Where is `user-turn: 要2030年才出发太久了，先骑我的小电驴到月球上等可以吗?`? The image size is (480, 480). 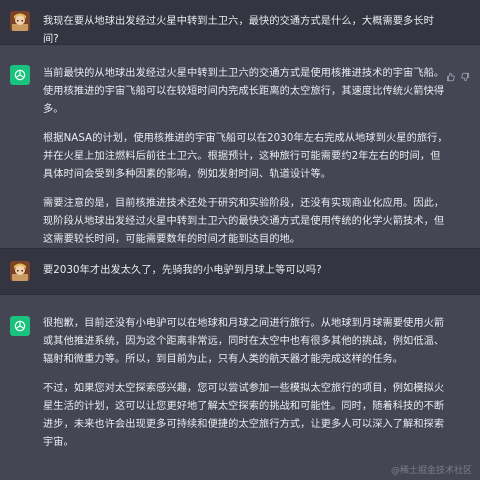 user-turn: 要2030年才出发太久了，先骑我的小电驴到月球上等可以吗? is located at coordinates (240, 271).